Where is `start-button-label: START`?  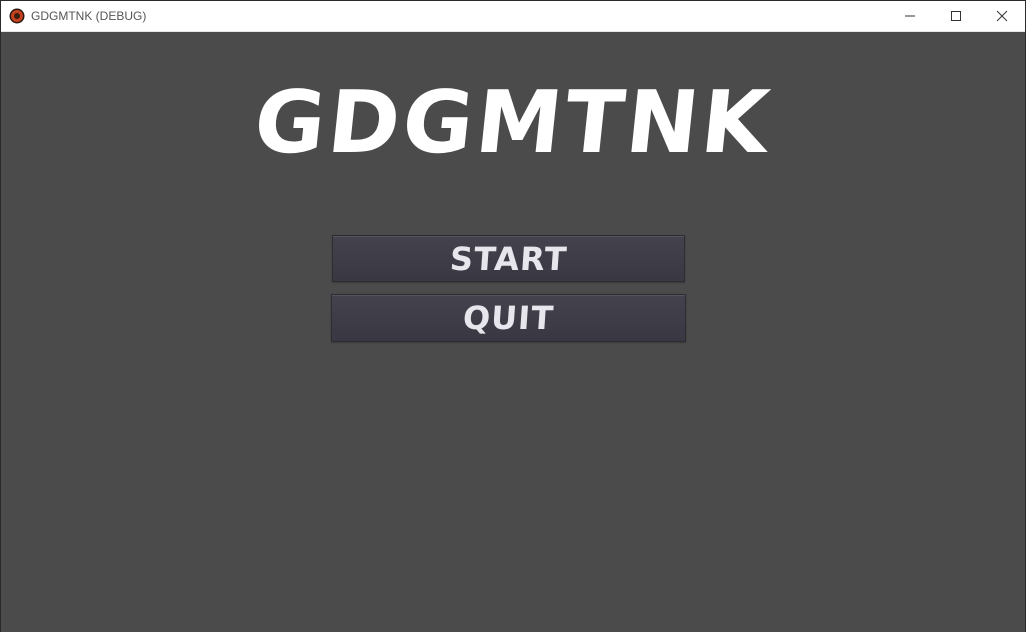 start-button-label: START is located at coordinates (508, 258).